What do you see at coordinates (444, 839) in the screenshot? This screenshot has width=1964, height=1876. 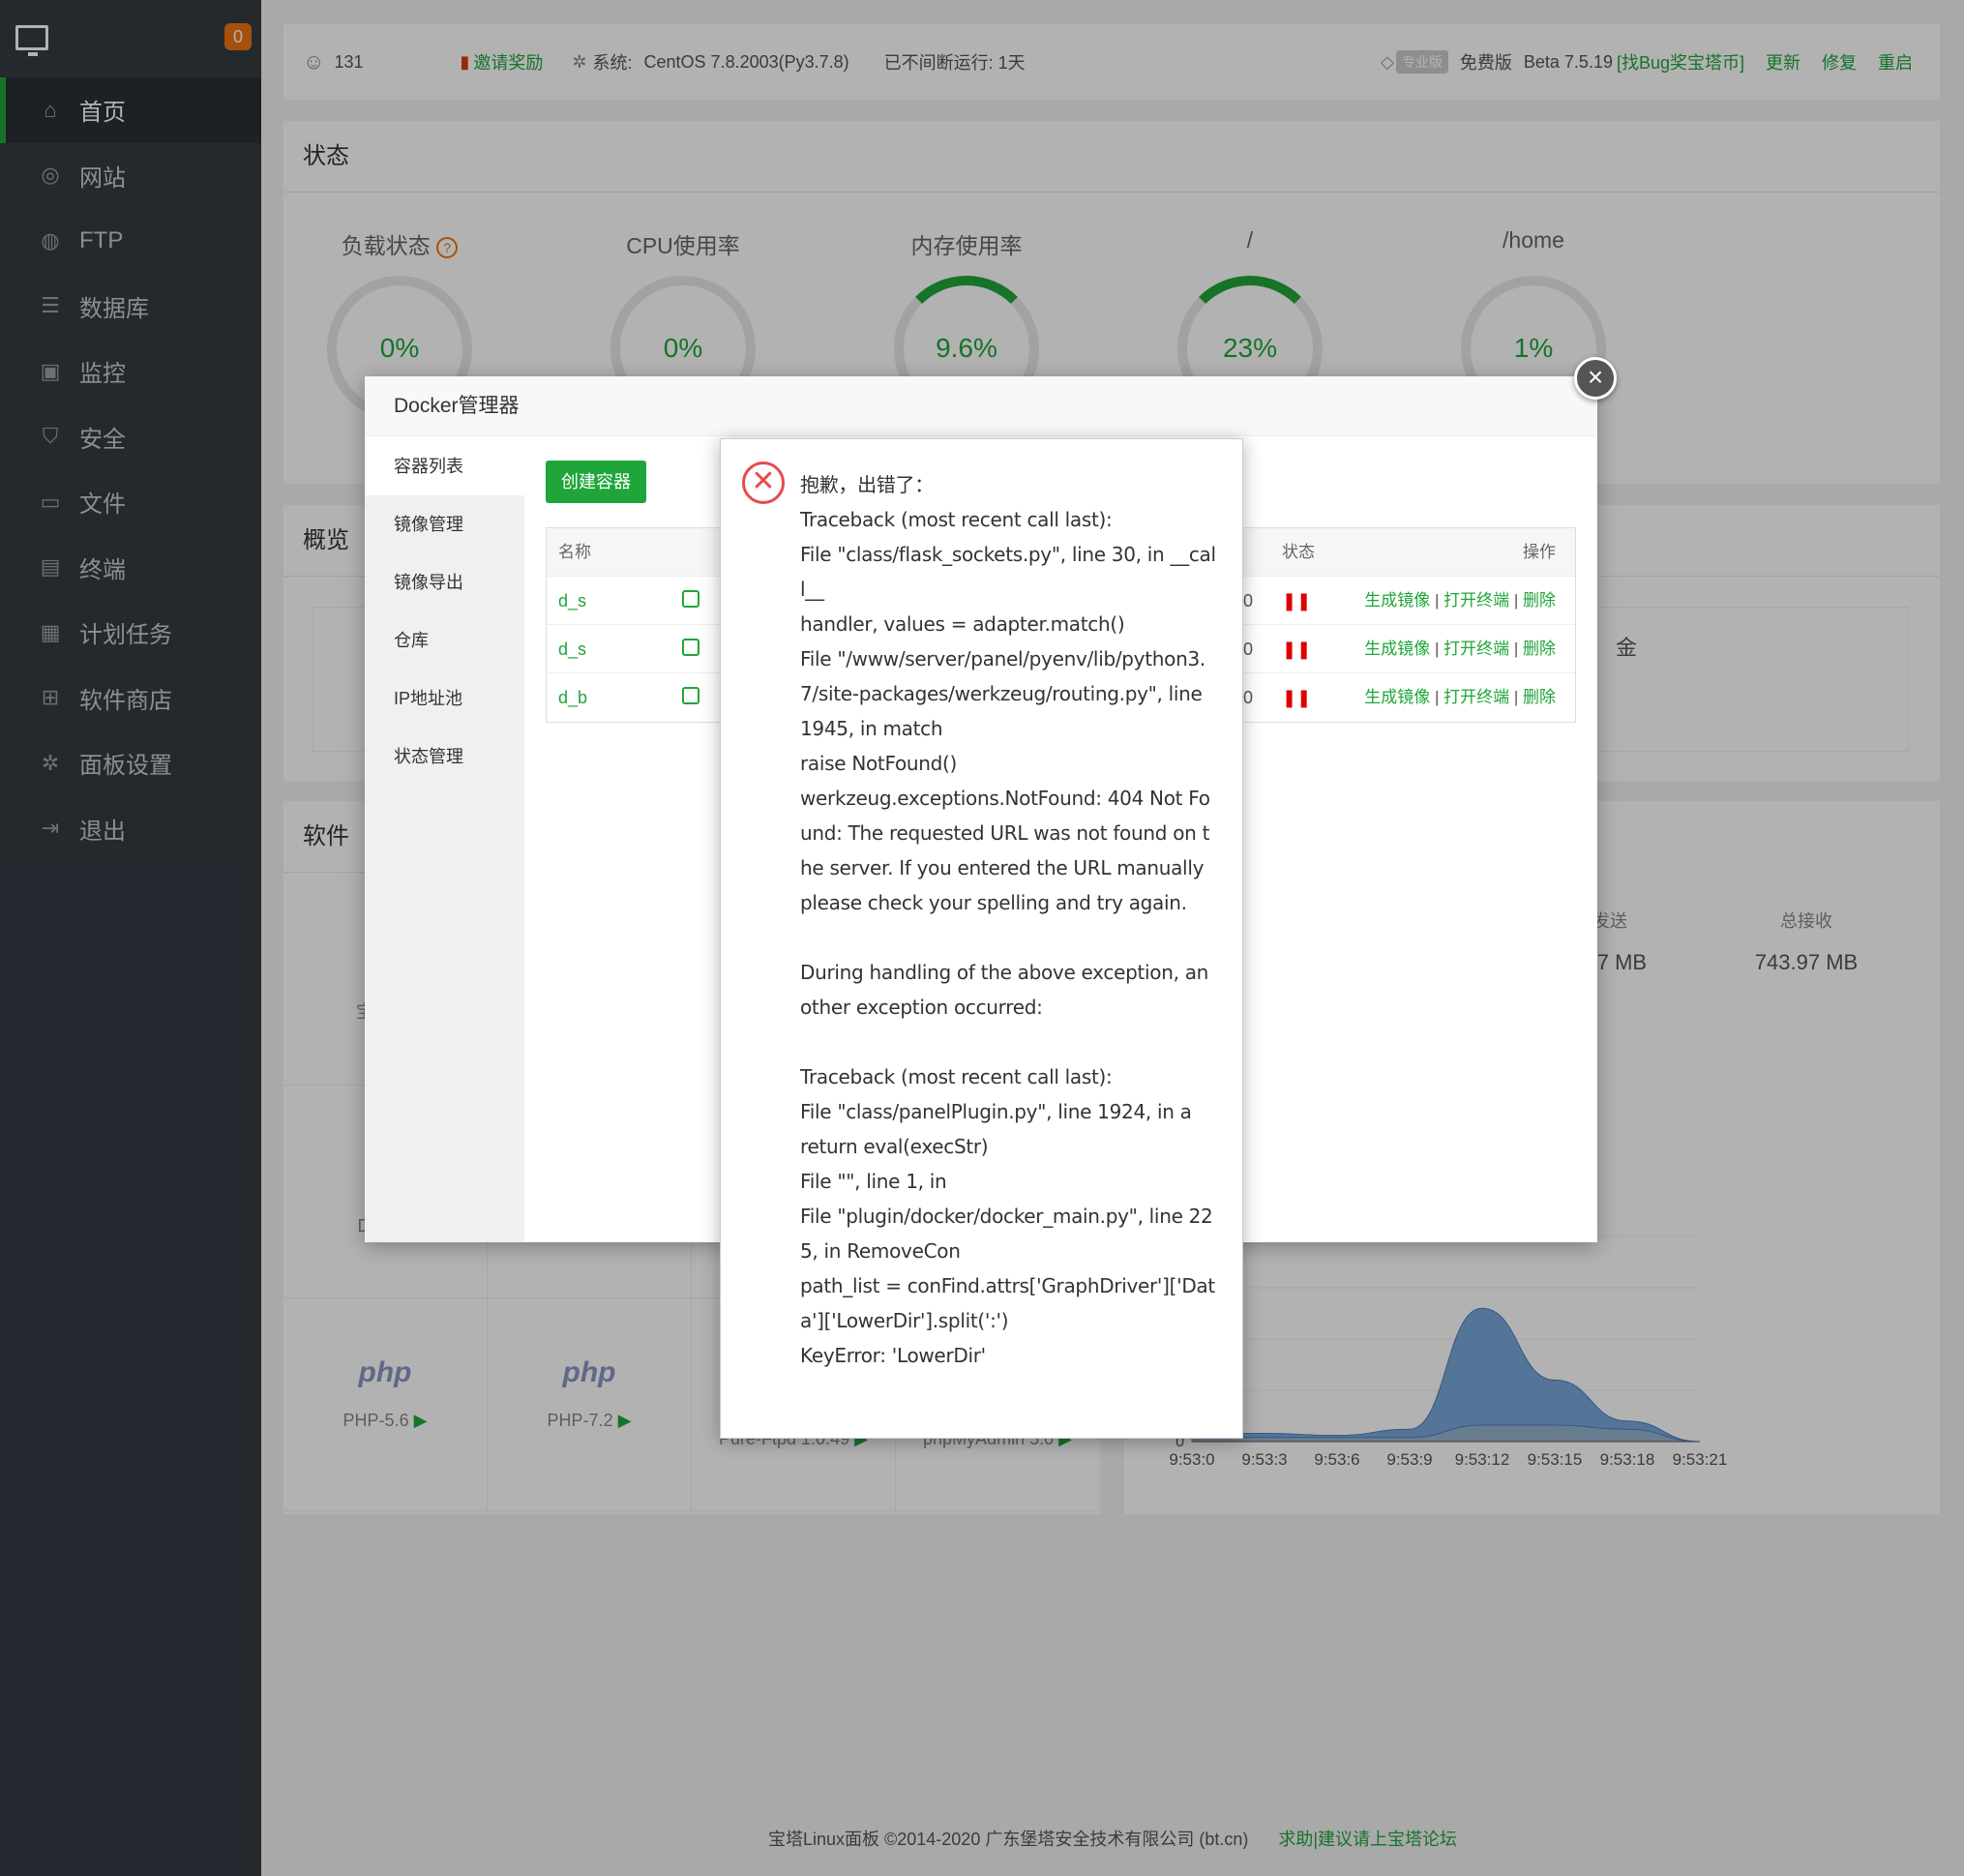 I see `dialog-sidebar: 容器列表 镜像管理 镜像导出 仓库 IP地址池 状态管理` at bounding box center [444, 839].